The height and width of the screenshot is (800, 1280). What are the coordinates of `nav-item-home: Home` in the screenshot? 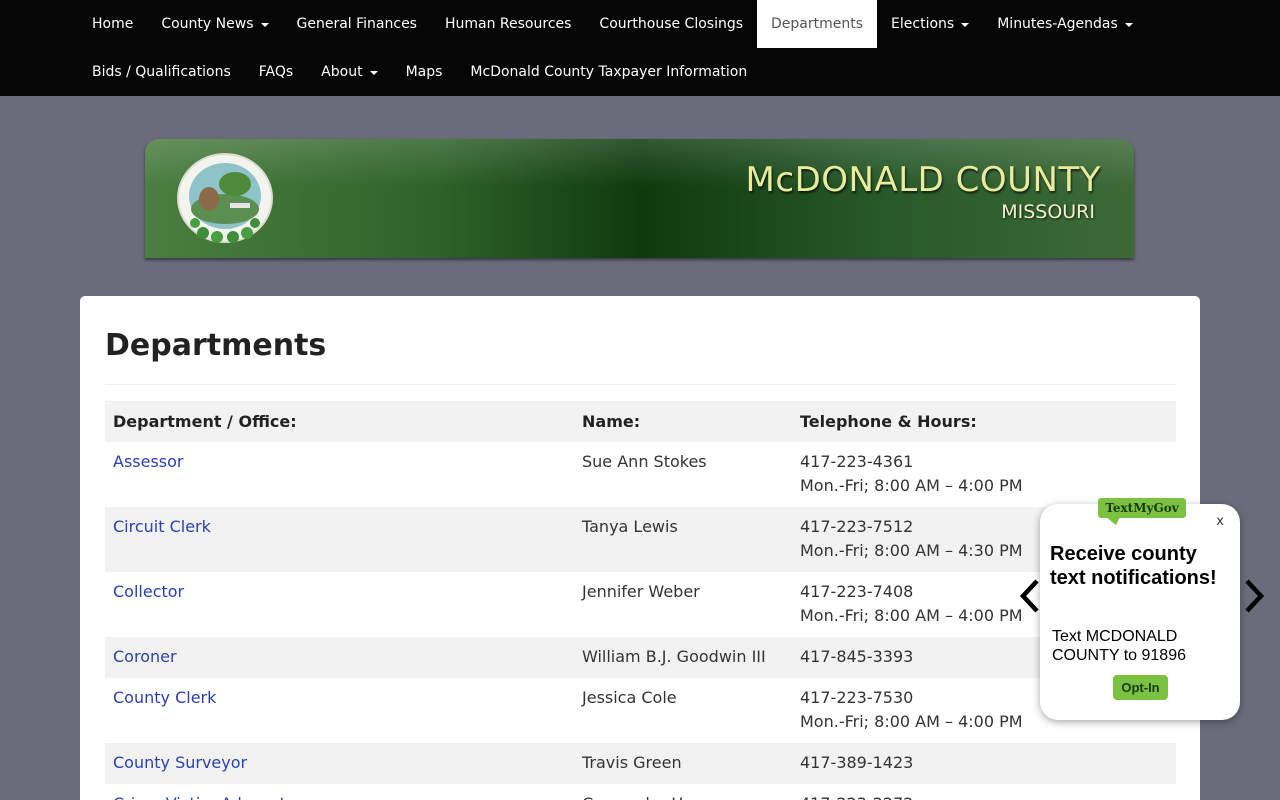 It's located at (112, 24).